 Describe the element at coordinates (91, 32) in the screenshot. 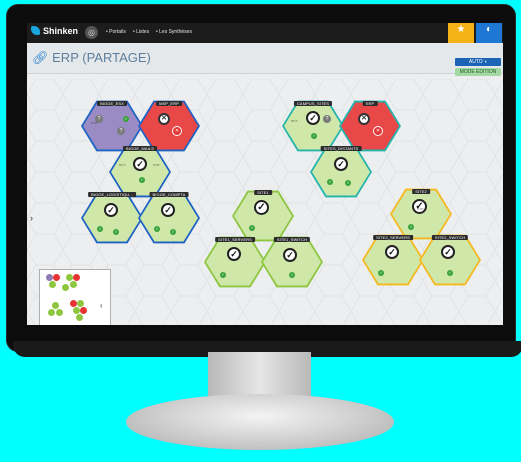

I see `menu-circle-button: ◎` at that location.